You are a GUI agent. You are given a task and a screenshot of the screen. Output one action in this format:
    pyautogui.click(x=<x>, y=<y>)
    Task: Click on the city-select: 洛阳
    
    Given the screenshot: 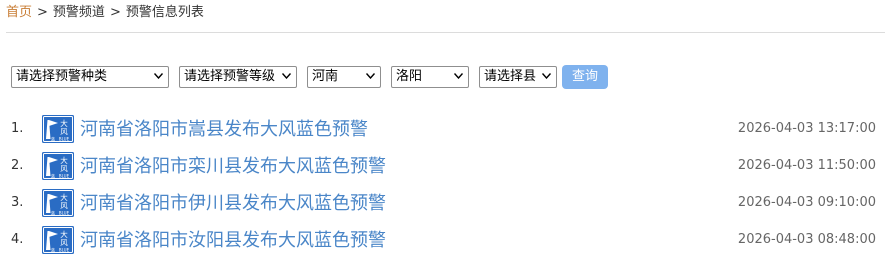 What is the action you would take?
    pyautogui.click(x=430, y=77)
    